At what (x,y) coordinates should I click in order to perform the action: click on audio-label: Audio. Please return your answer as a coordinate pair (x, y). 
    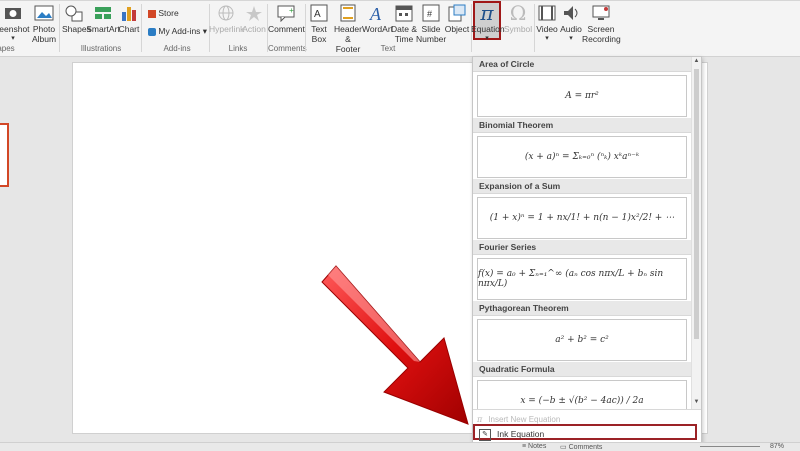
    Looking at the image, I should click on (571, 29).